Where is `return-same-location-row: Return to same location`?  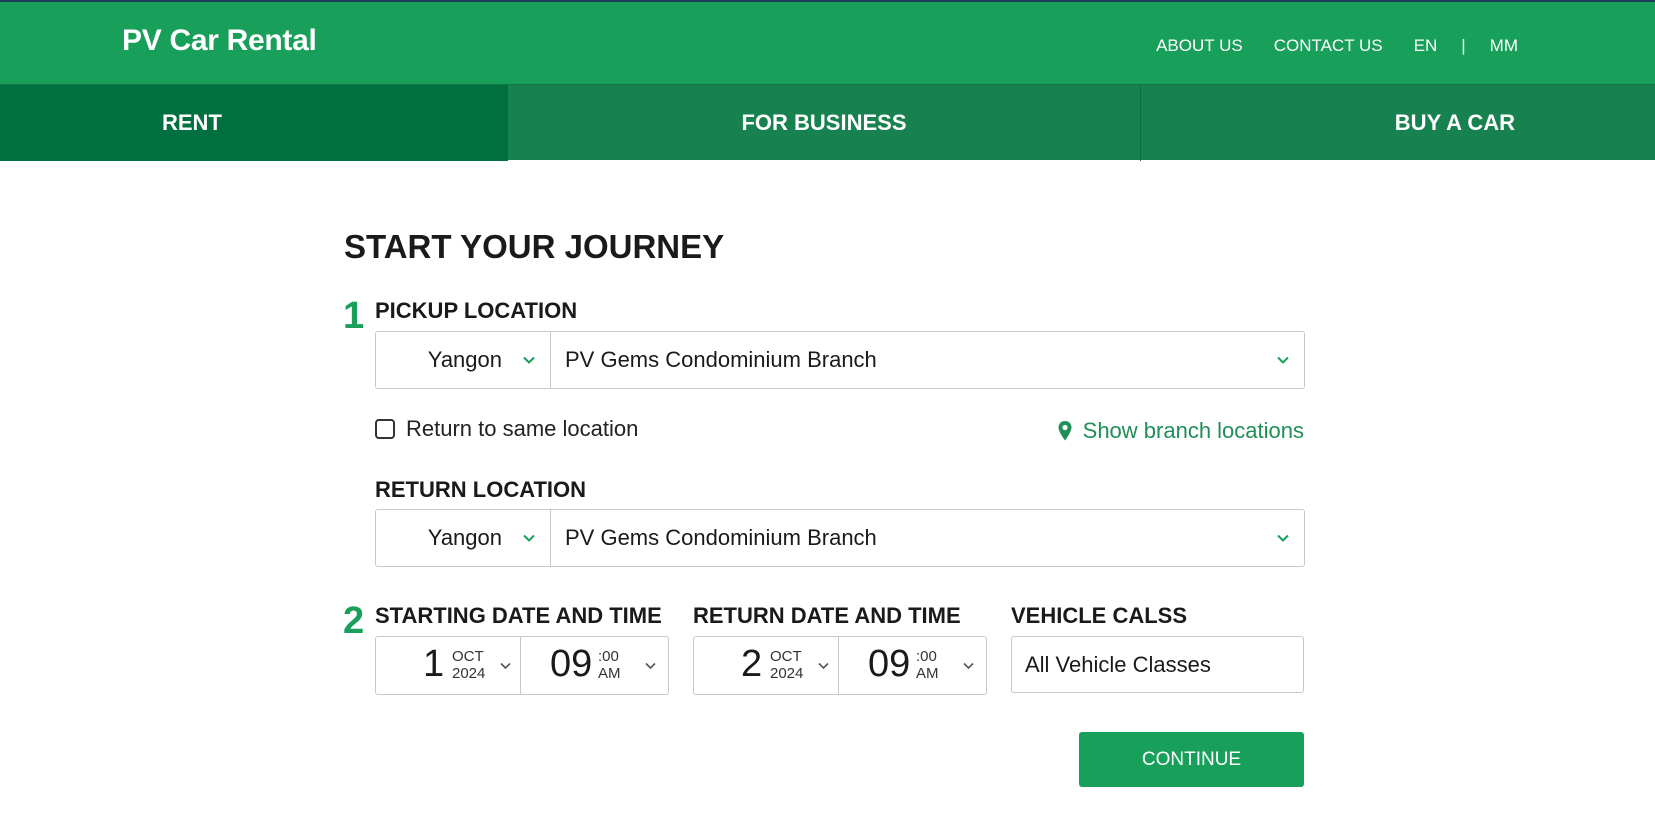
return-same-location-row: Return to same location is located at coordinates (506, 429).